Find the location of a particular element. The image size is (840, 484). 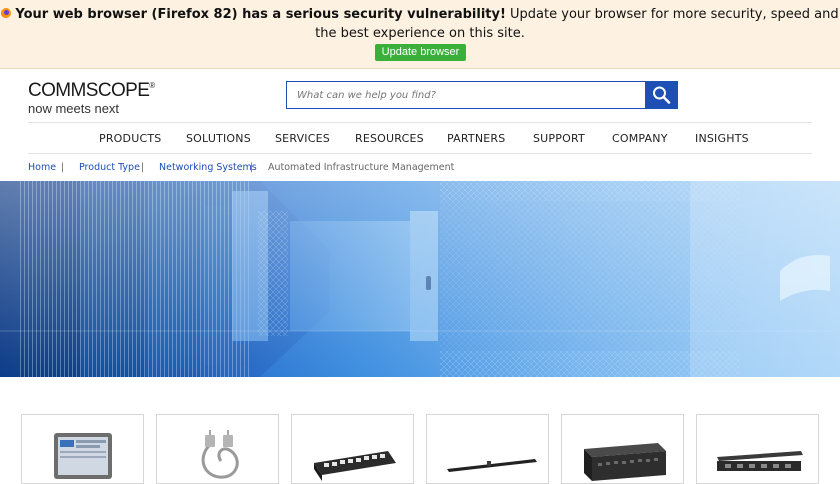

nav-item-services: SERVICES is located at coordinates (302, 138).